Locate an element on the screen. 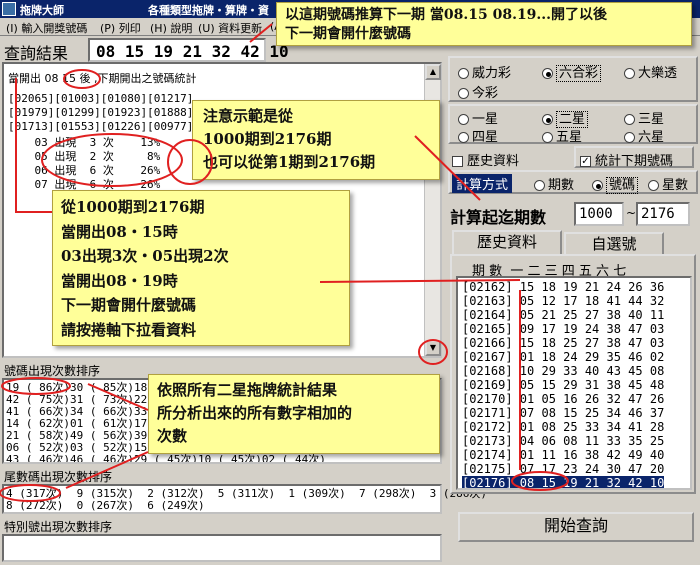 The height and width of the screenshot is (565, 700). history-row: [02162] 15 18 19 21 24 26 36 is located at coordinates (563, 287).